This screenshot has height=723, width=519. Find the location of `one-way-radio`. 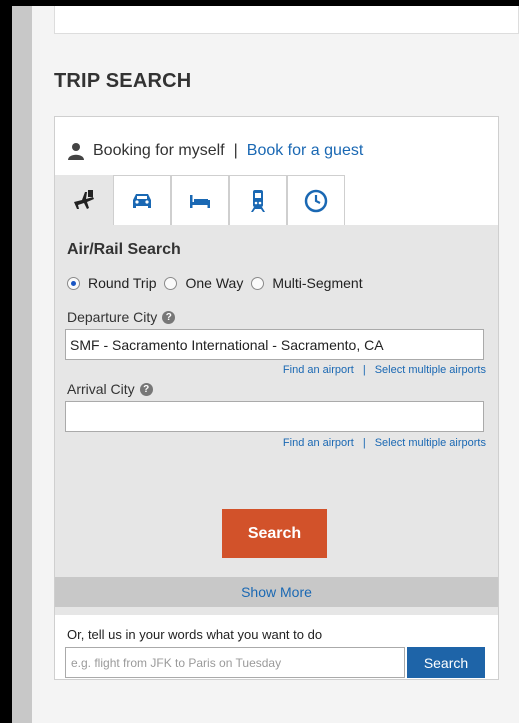

one-way-radio is located at coordinates (171, 283).